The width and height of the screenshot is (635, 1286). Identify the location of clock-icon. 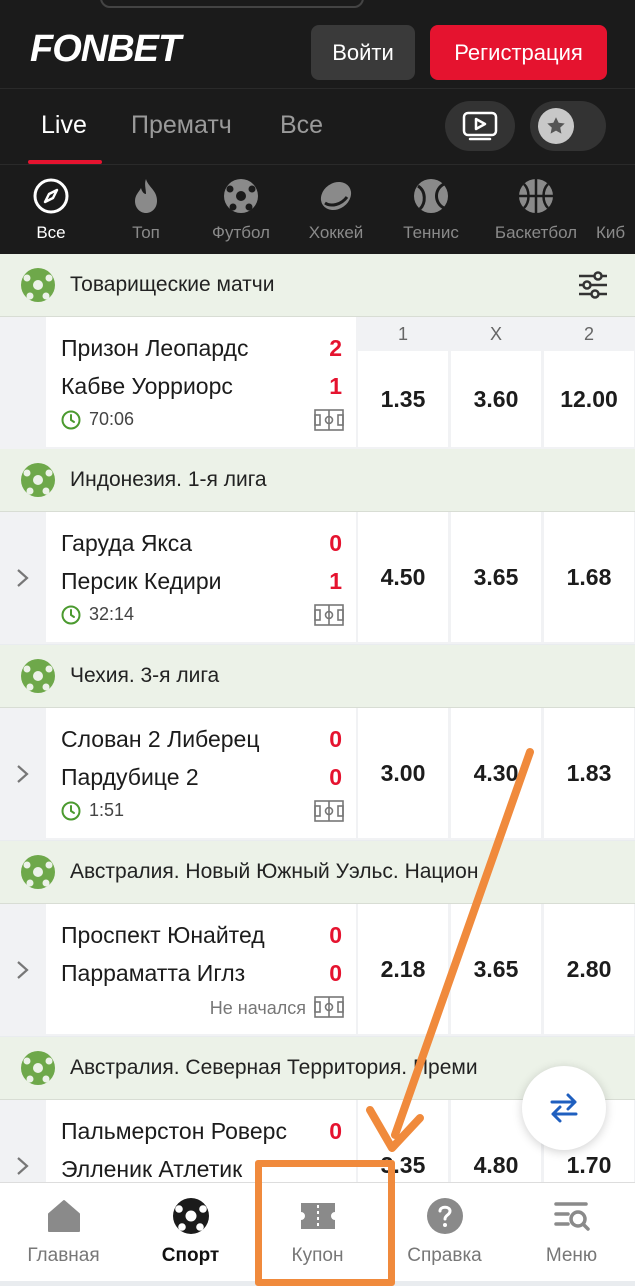
(71, 419).